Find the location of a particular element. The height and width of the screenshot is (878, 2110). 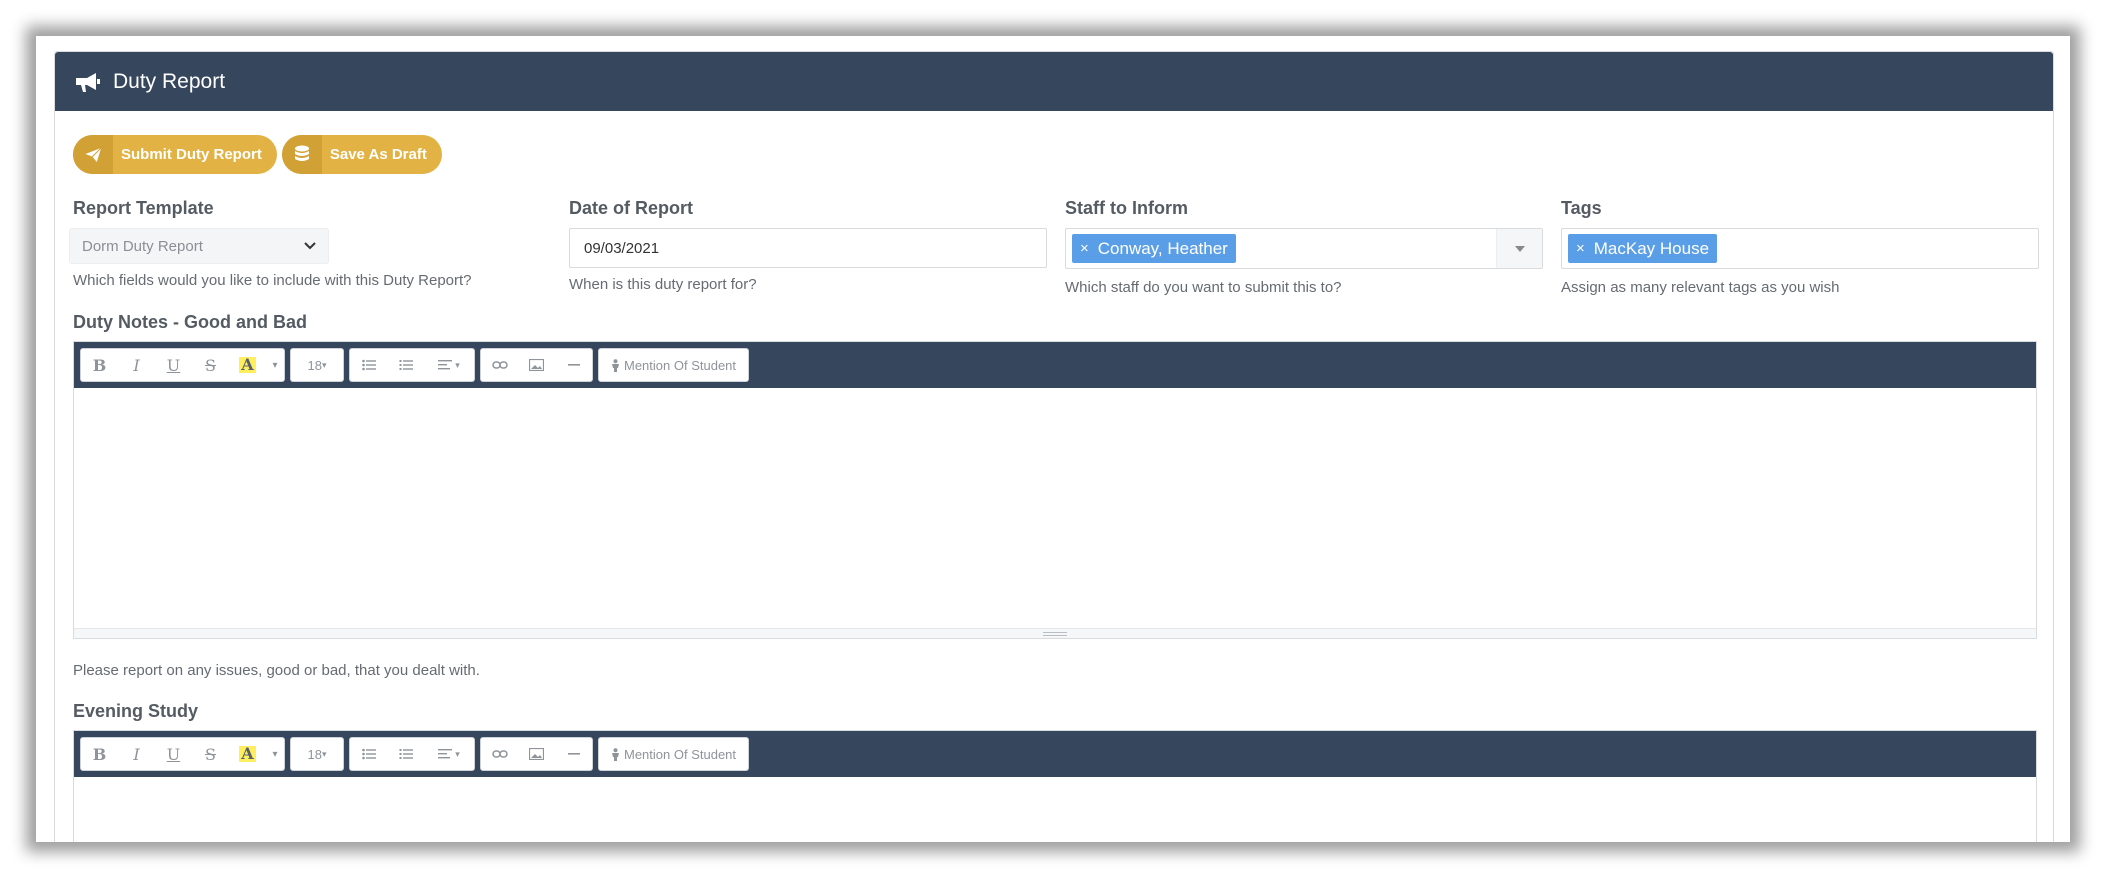

date-of-report-input: 09/03/2021 is located at coordinates (808, 248).